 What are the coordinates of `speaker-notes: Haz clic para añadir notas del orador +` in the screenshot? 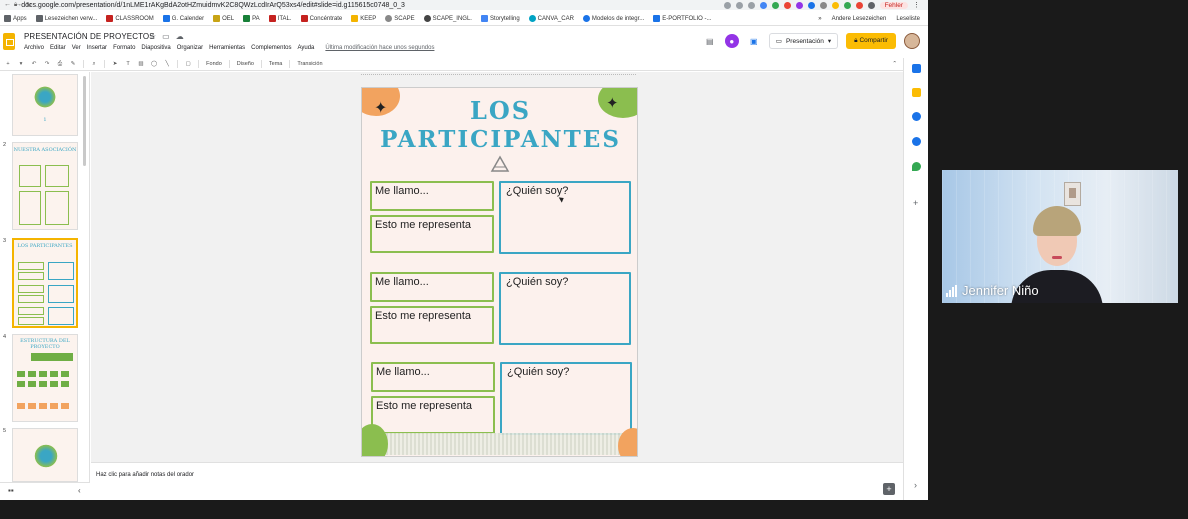 It's located at (497, 481).